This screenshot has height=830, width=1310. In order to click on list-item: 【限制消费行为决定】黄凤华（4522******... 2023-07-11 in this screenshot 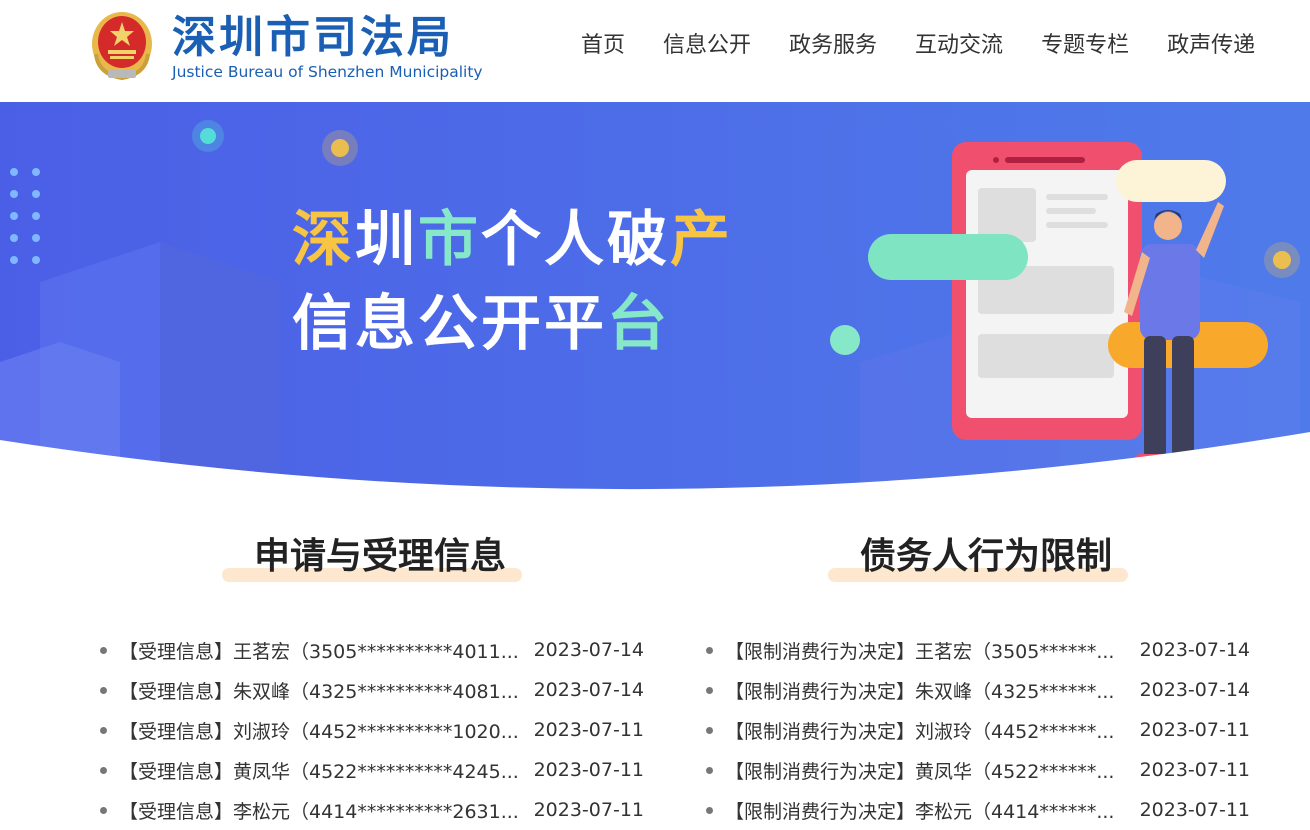, I will do `click(986, 770)`.